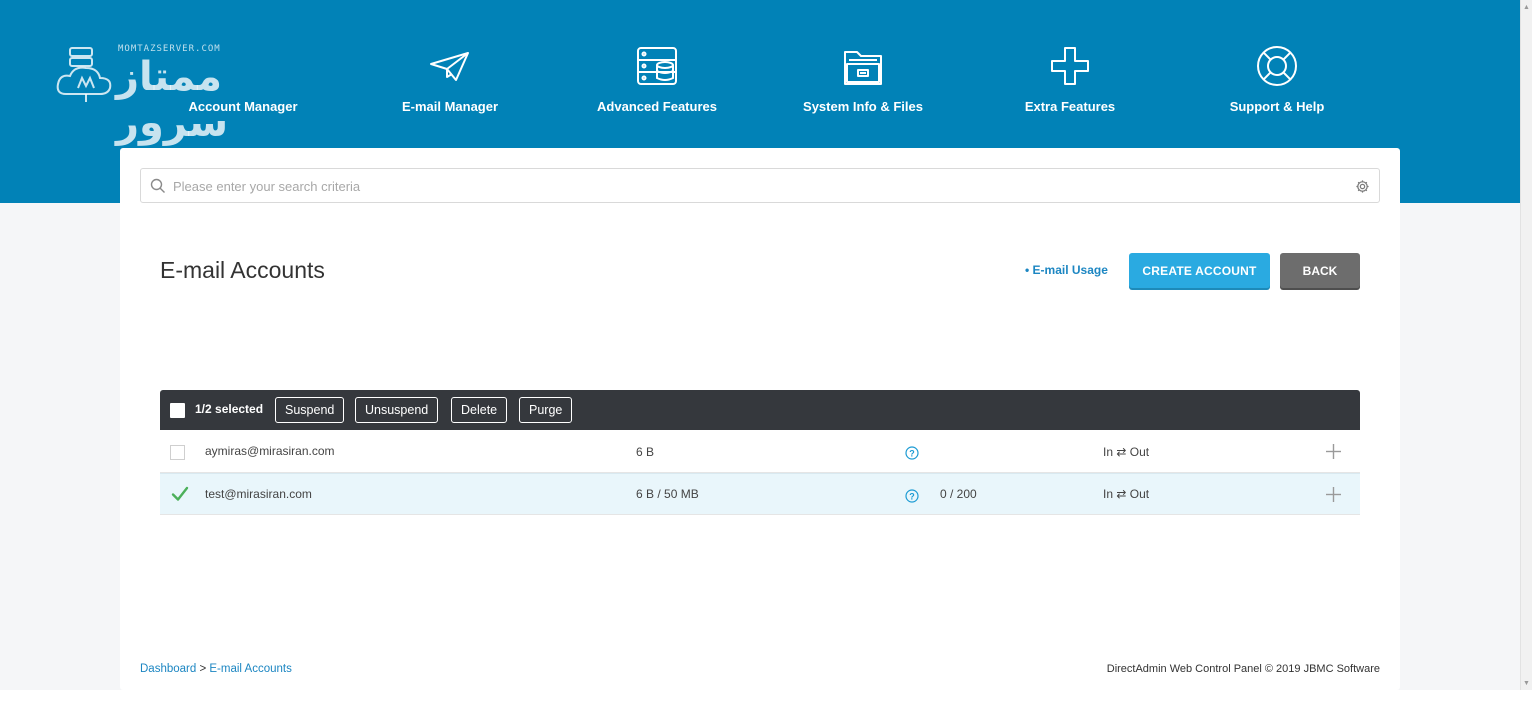 Image resolution: width=1532 pixels, height=720 pixels. What do you see at coordinates (1526, 683) in the screenshot?
I see `scroll-down-icon: ▼` at bounding box center [1526, 683].